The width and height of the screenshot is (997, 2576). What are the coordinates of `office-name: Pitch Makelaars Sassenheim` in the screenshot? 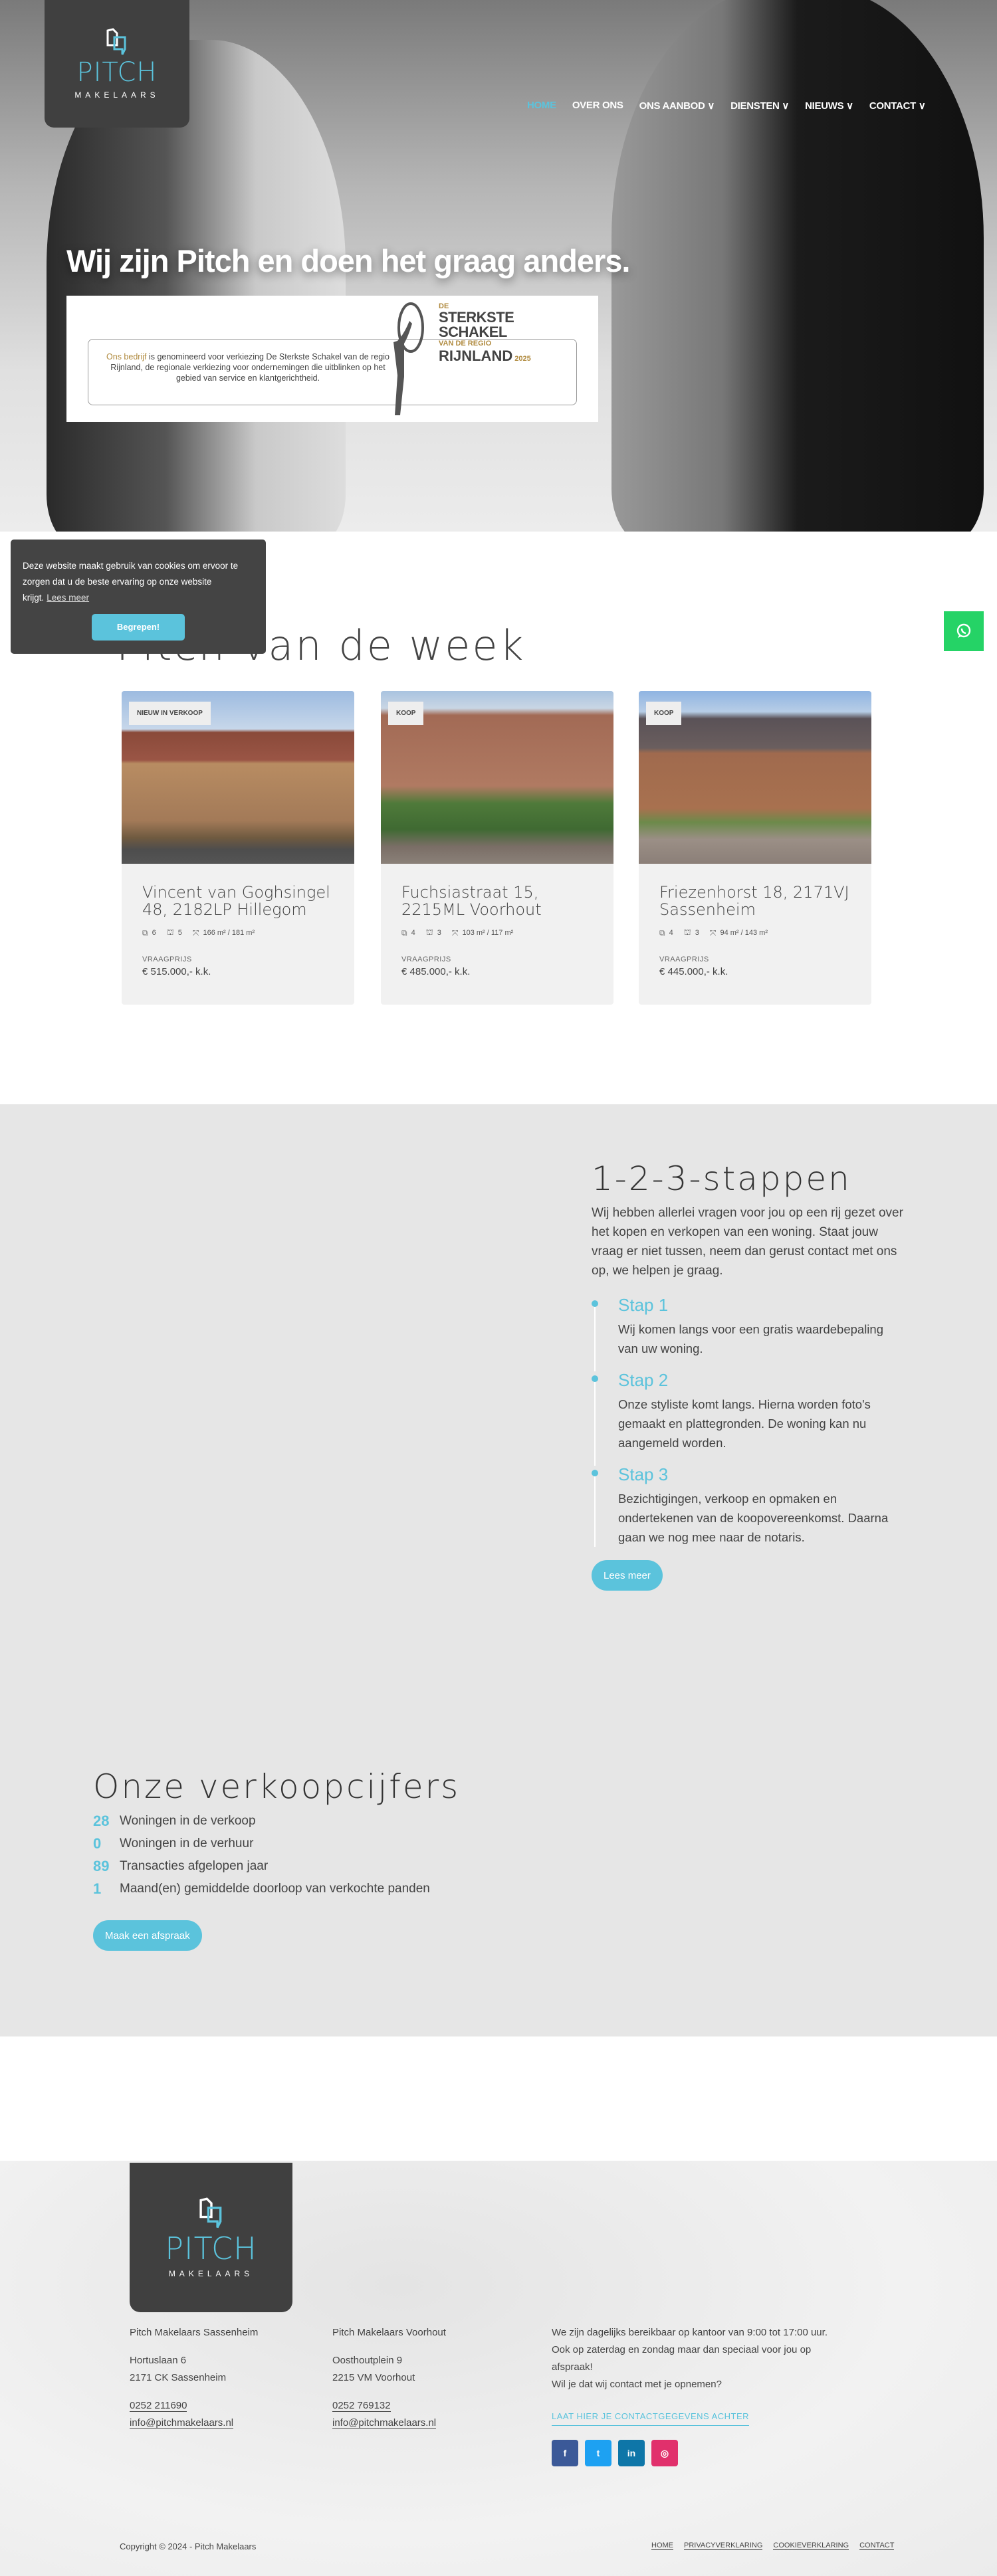 It's located at (194, 2333).